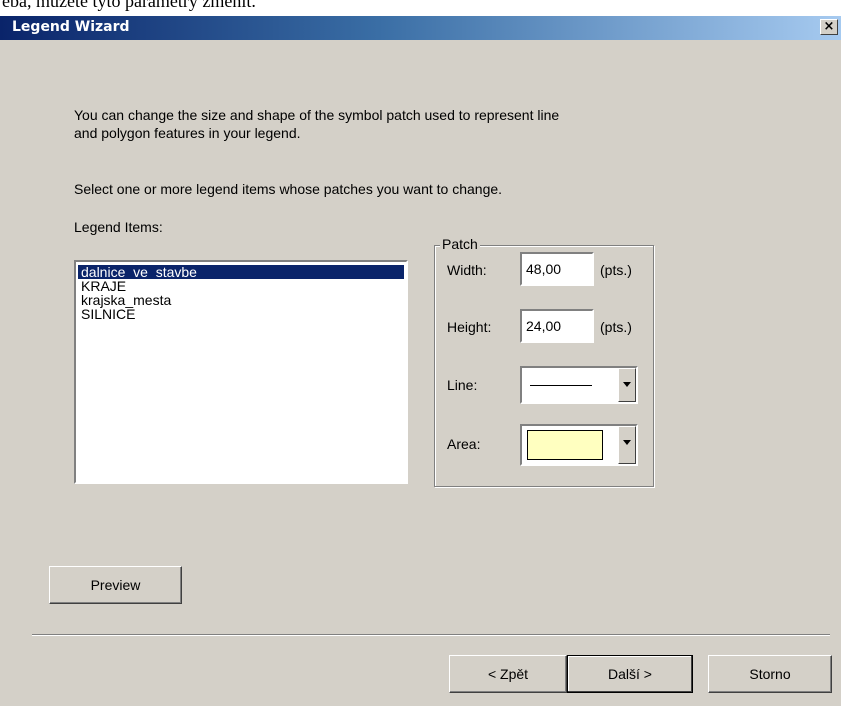  What do you see at coordinates (544, 326) in the screenshot?
I see `height-value: 24,00` at bounding box center [544, 326].